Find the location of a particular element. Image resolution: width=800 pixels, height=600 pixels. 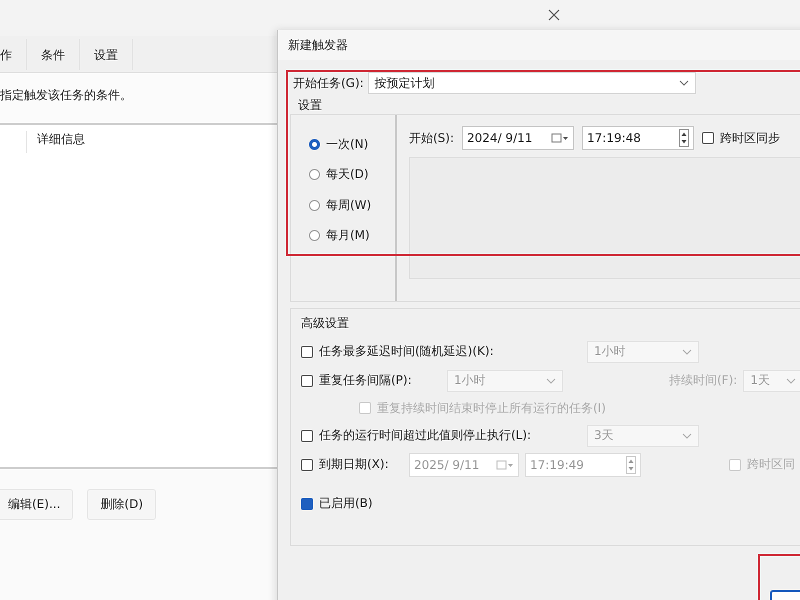

field-label: 开始任务(G): is located at coordinates (328, 83).